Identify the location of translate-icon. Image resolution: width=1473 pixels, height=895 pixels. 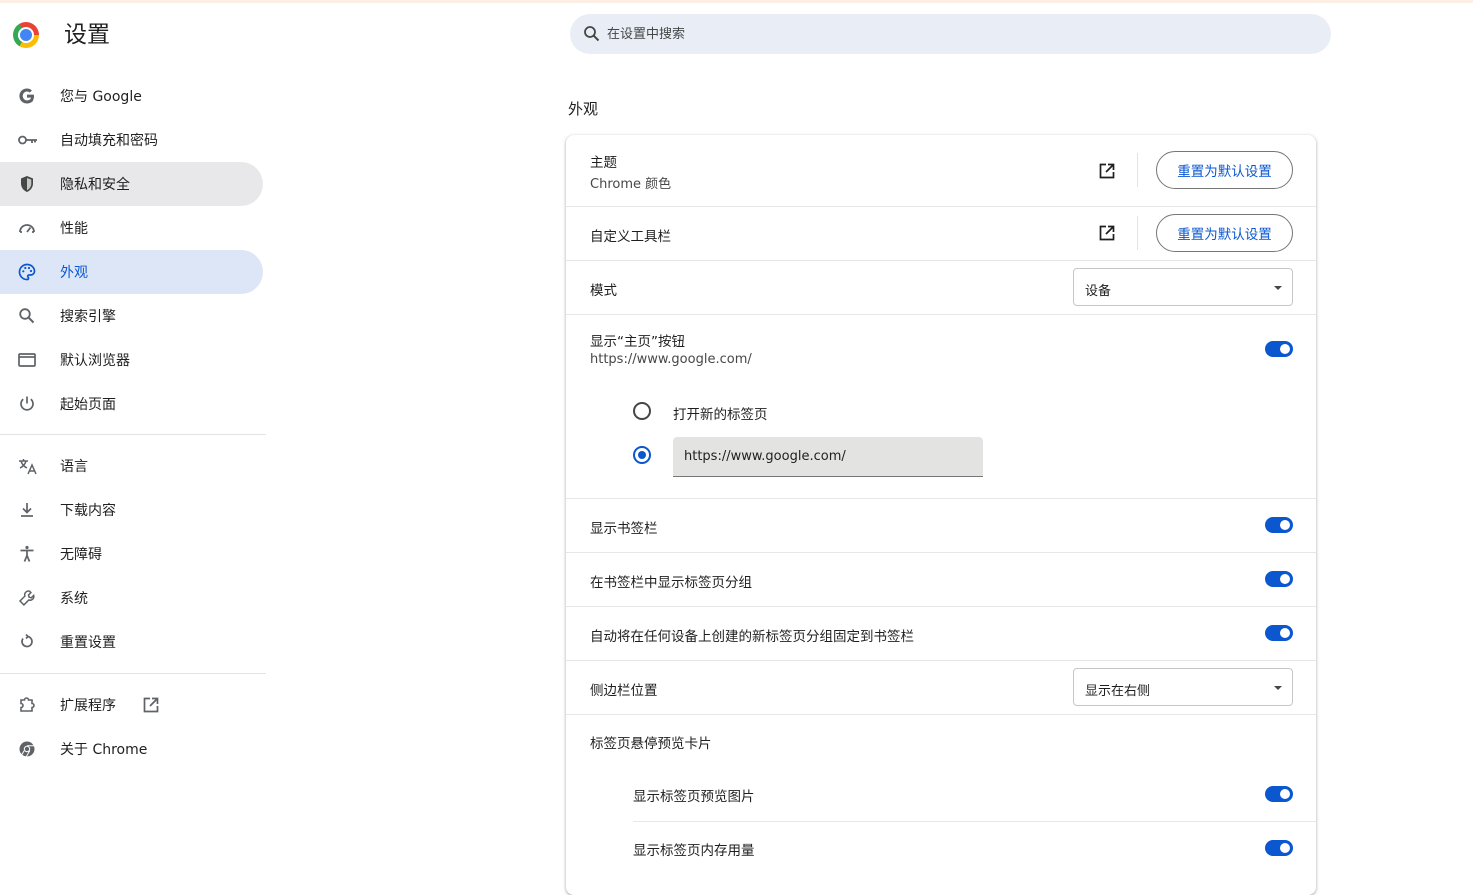
(27, 466).